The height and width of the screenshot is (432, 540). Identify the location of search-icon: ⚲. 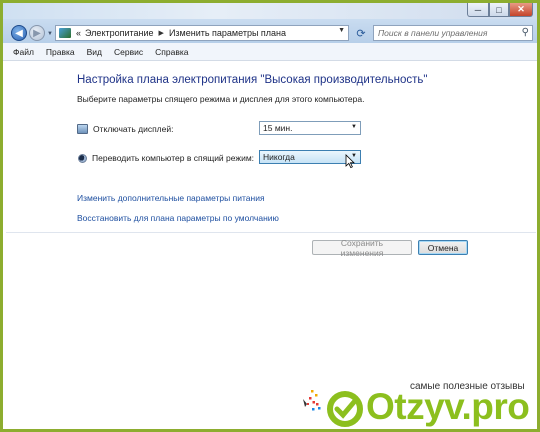
(525, 32).